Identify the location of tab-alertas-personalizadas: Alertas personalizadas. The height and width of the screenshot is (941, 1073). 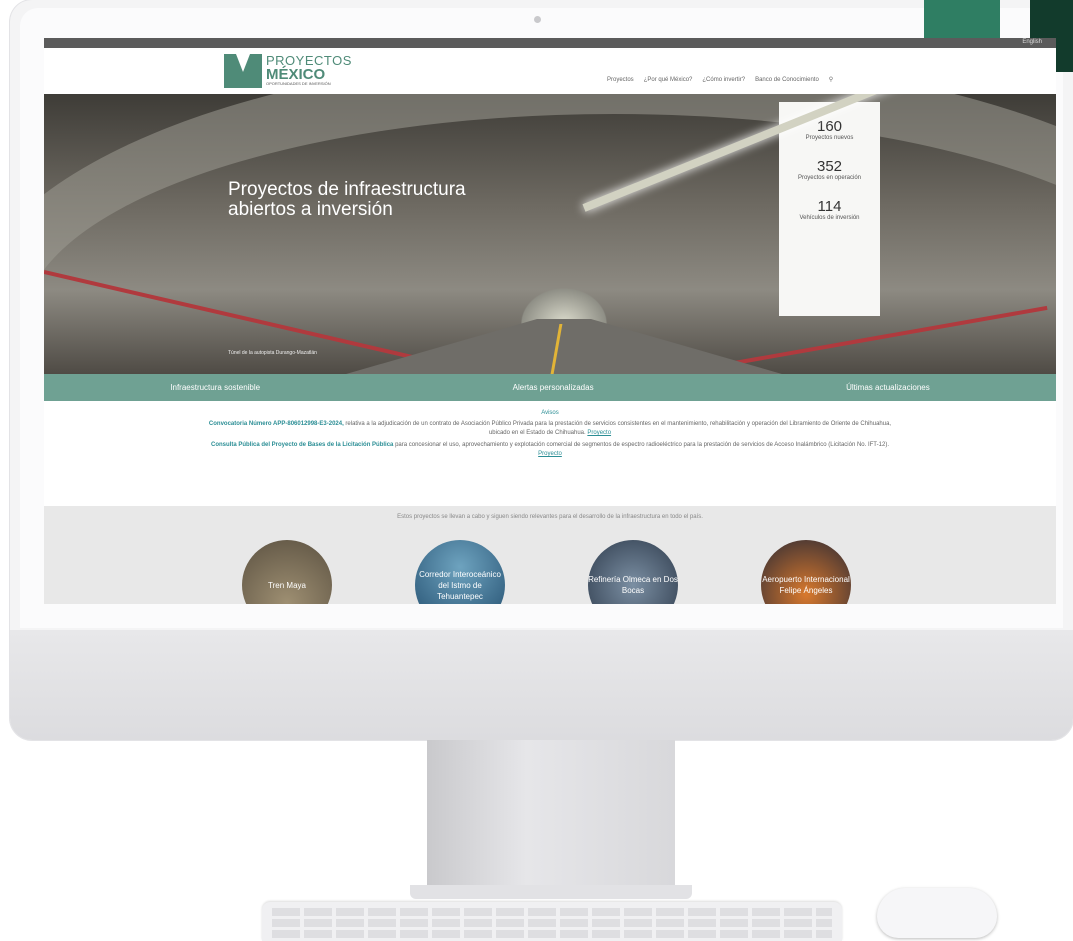
(553, 387).